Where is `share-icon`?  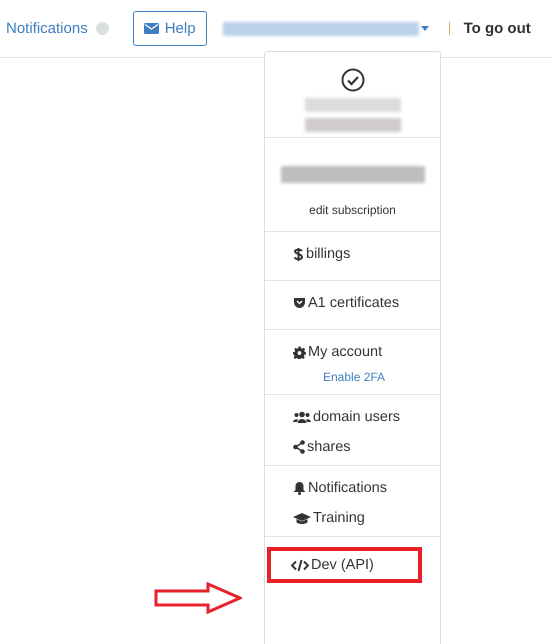 share-icon is located at coordinates (299, 447).